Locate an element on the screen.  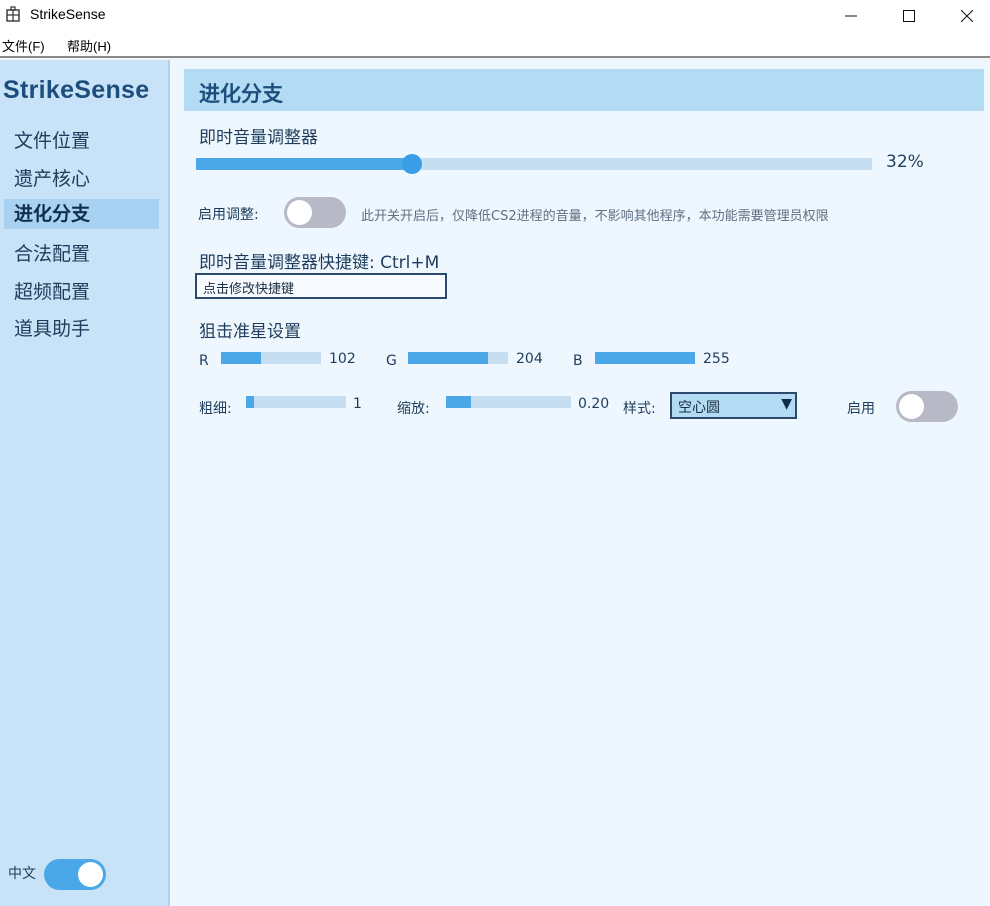
volume-adjuster-label: 即时音量调整器 is located at coordinates (258, 138).